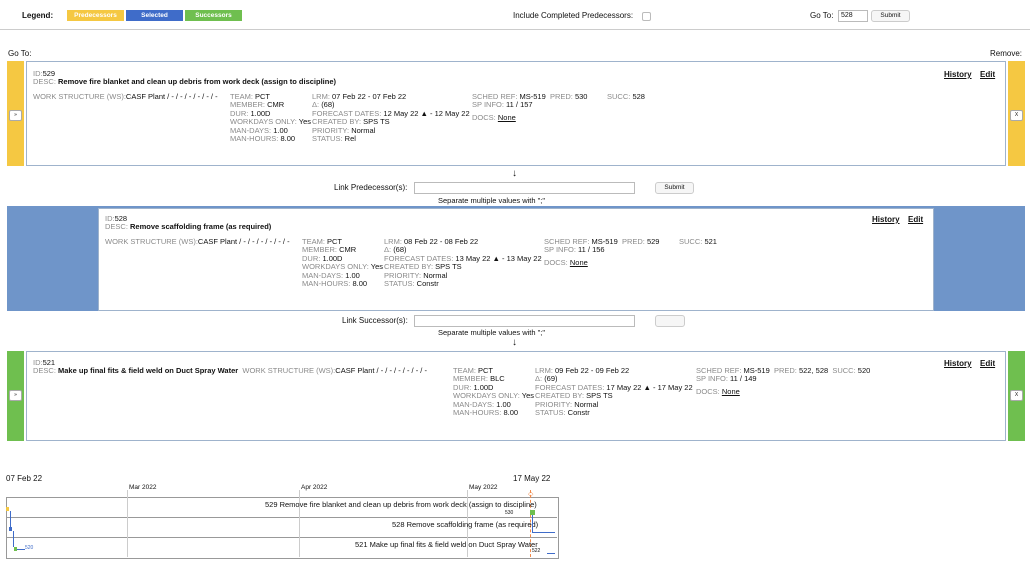  I want to click on remove-label: Remove:, so click(1006, 53).